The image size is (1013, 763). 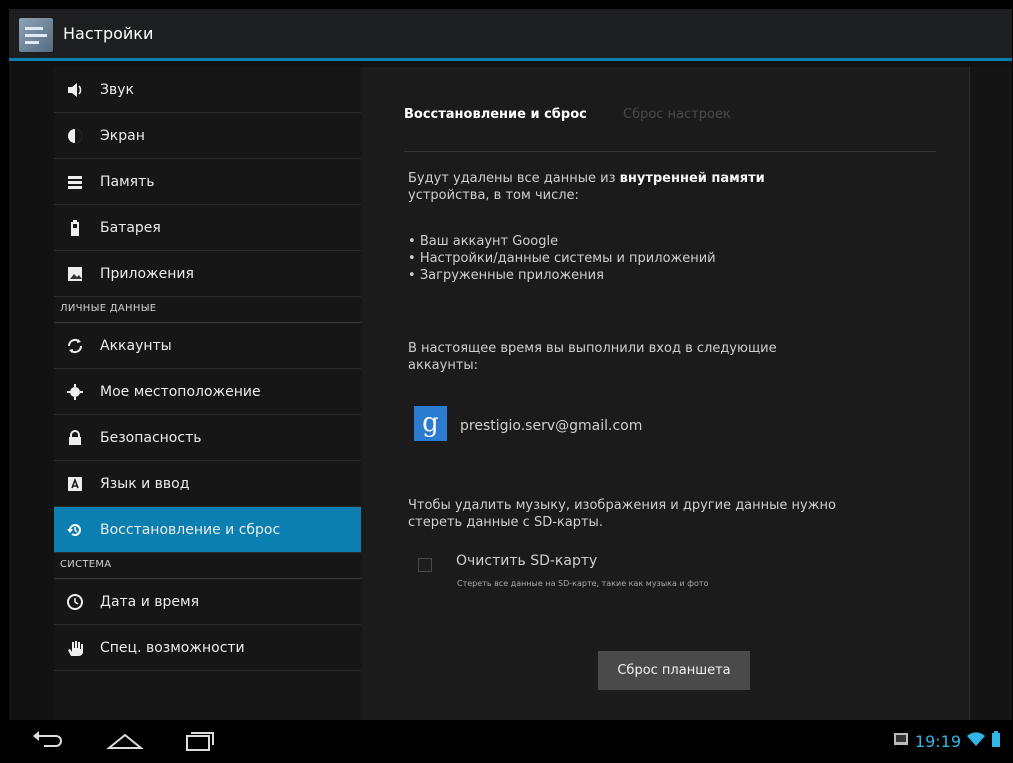 I want to click on sidebar-item-accessibility: Спец. возможности, so click(x=207, y=648).